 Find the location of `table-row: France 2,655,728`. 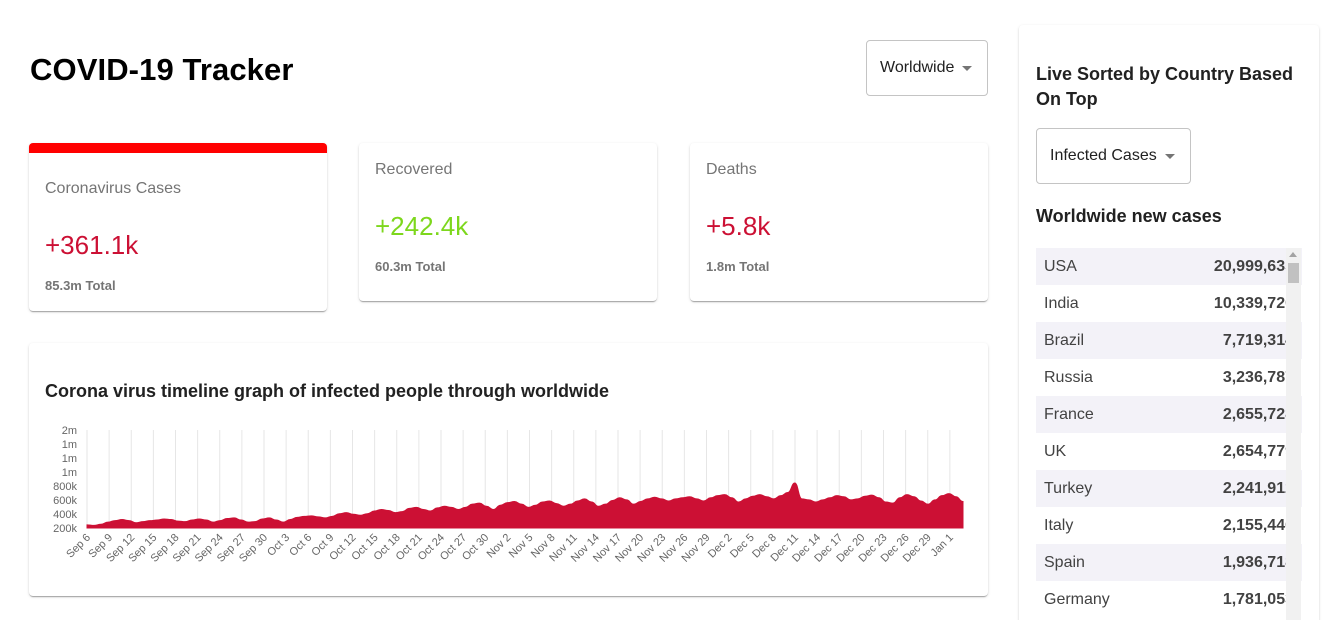

table-row: France 2,655,728 is located at coordinates (1169, 414).